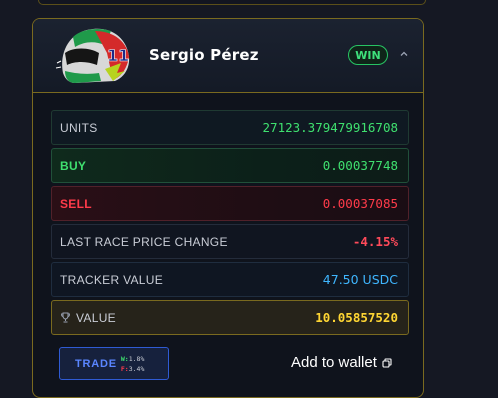 This screenshot has height=398, width=498. What do you see at coordinates (132, 368) in the screenshot?
I see `fee-stat: F:3.4%` at bounding box center [132, 368].